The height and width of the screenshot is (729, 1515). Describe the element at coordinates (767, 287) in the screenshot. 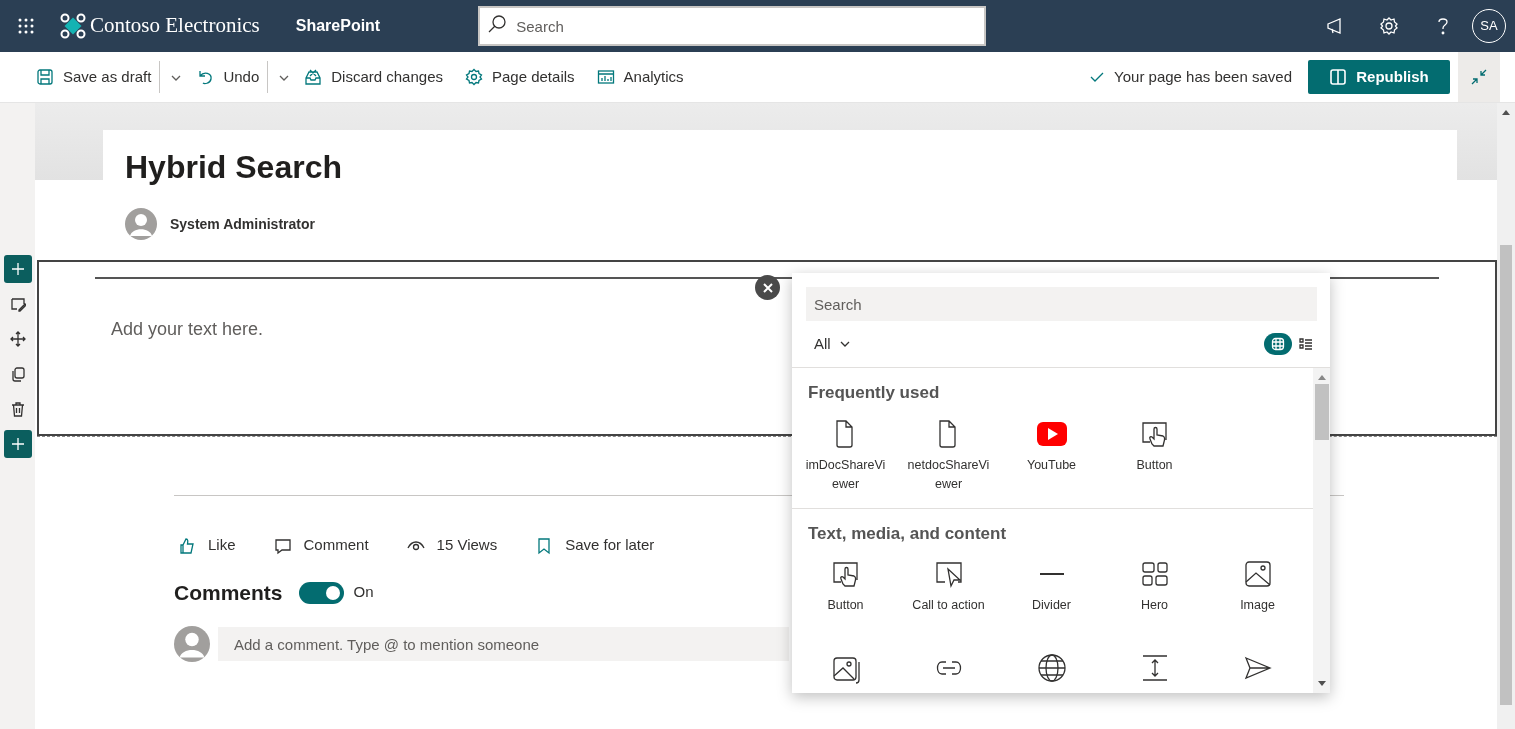

I see `close-icon` at that location.